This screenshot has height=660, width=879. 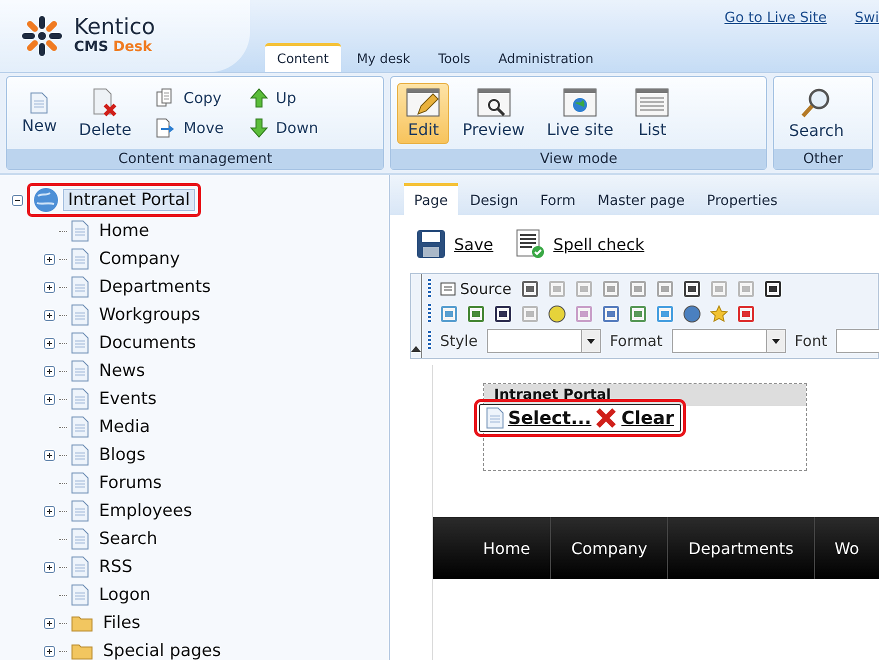 What do you see at coordinates (162, 650) in the screenshot?
I see `tree-node: Special pages` at bounding box center [162, 650].